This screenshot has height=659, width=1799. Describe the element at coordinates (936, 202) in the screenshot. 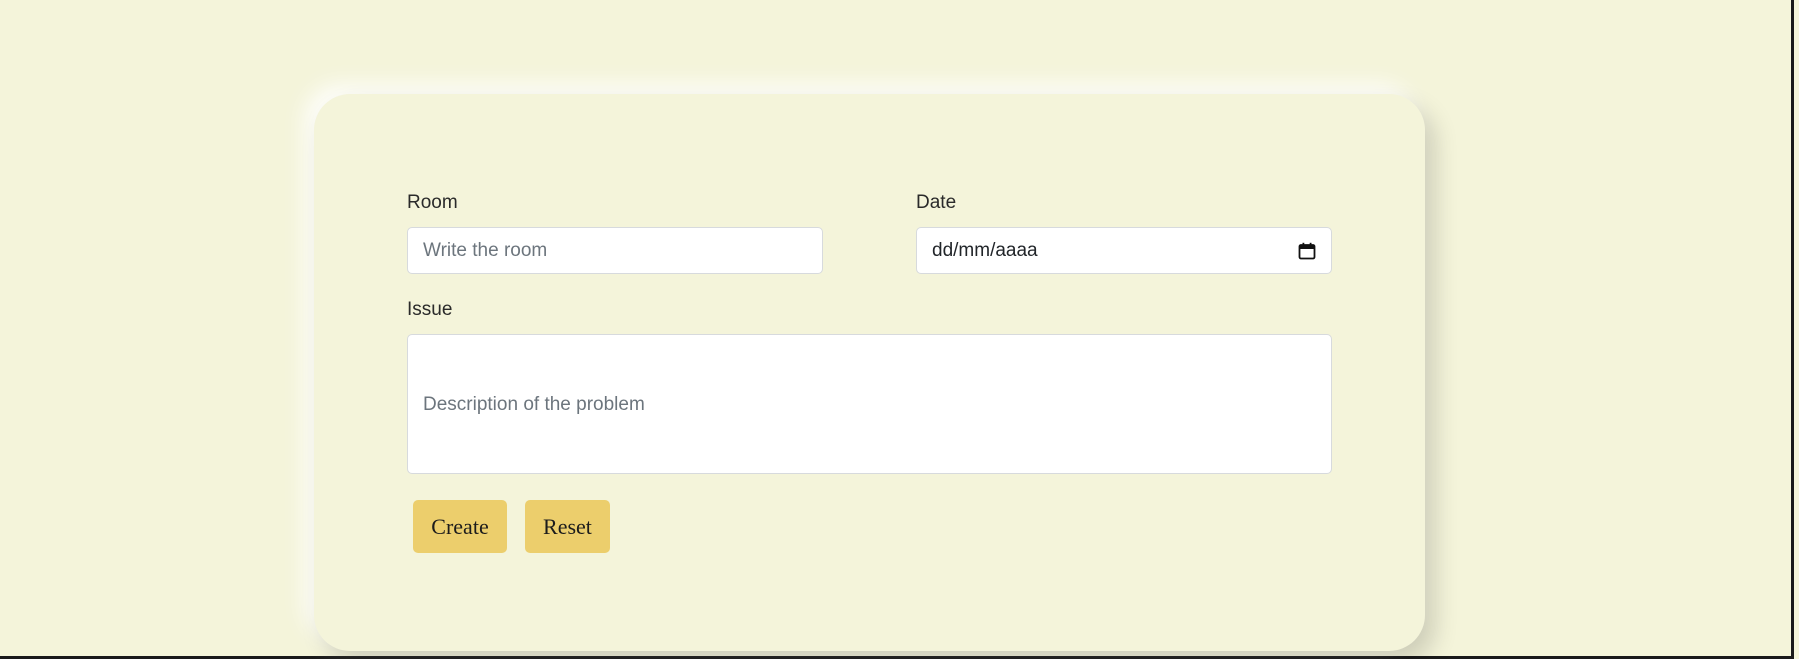

I see `date-label: Date` at that location.